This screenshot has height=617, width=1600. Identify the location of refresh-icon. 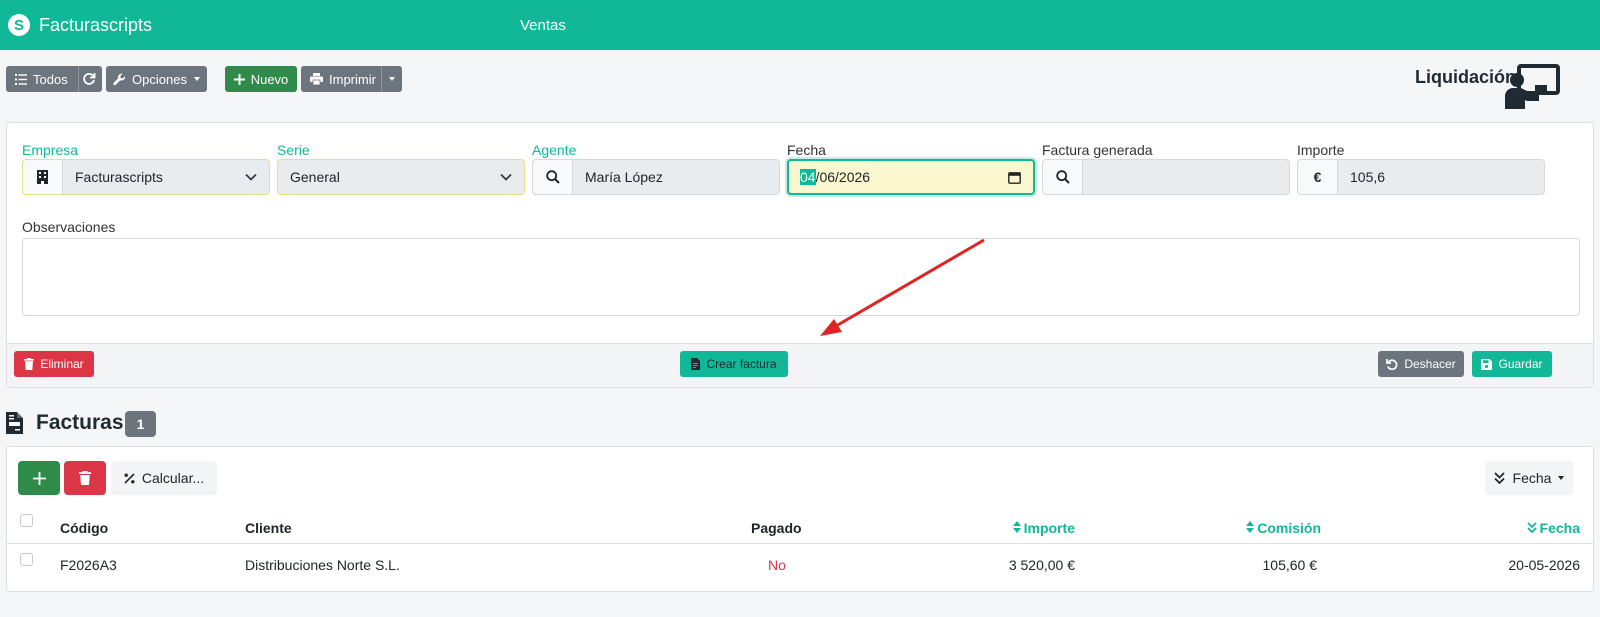
(89, 79).